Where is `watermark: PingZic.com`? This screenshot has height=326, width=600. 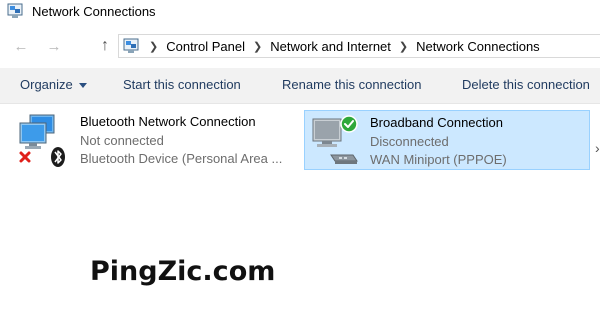
watermark: PingZic.com is located at coordinates (183, 271).